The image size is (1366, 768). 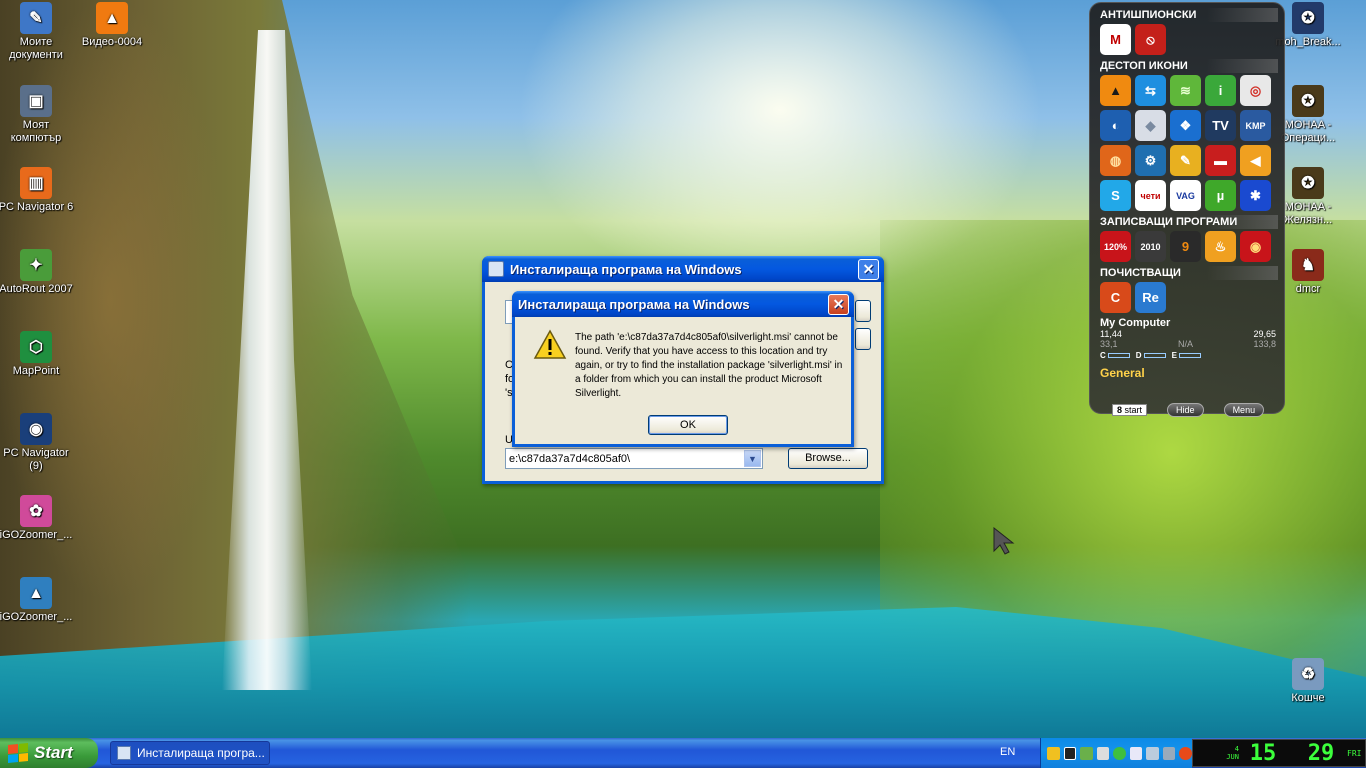 I want to click on windows-xp-icon: ❖, so click(x=1185, y=125).